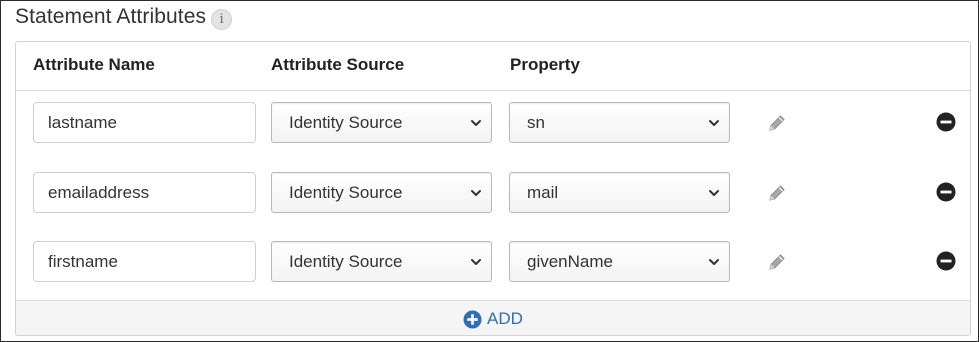  I want to click on table-row: emailaddress Identity Source mail, so click(493, 194).